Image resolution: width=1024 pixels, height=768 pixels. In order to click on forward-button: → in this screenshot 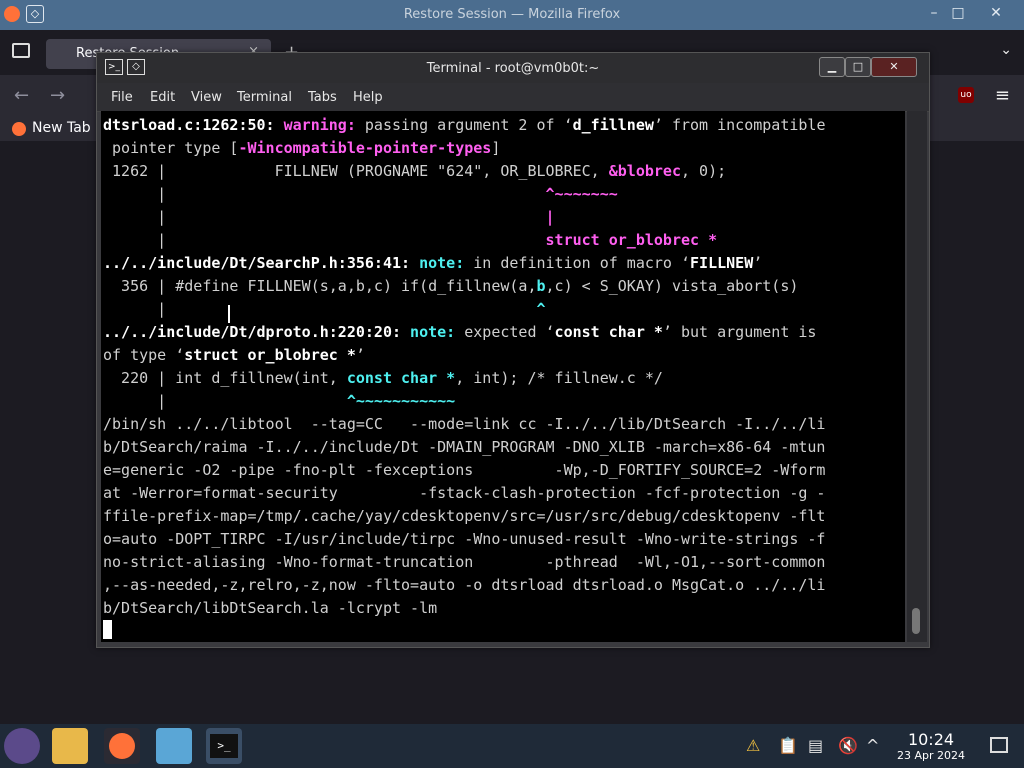, I will do `click(57, 95)`.